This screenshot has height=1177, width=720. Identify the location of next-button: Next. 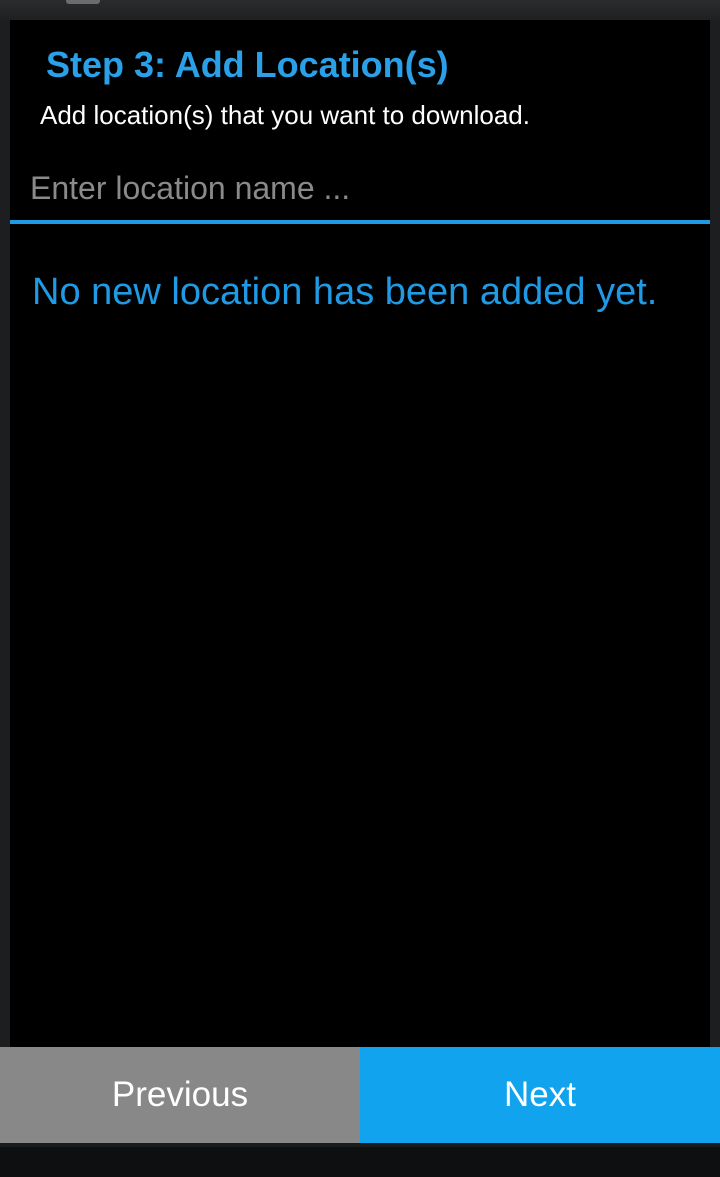
(540, 1095).